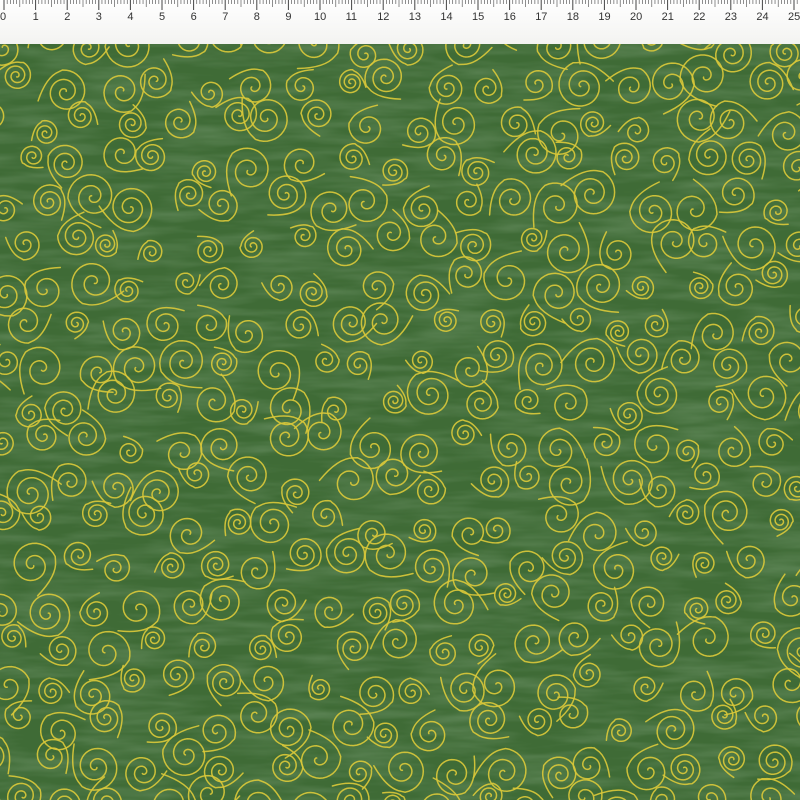 The image size is (800, 800). What do you see at coordinates (509, 17) in the screenshot?
I see `ruler-label: 16` at bounding box center [509, 17].